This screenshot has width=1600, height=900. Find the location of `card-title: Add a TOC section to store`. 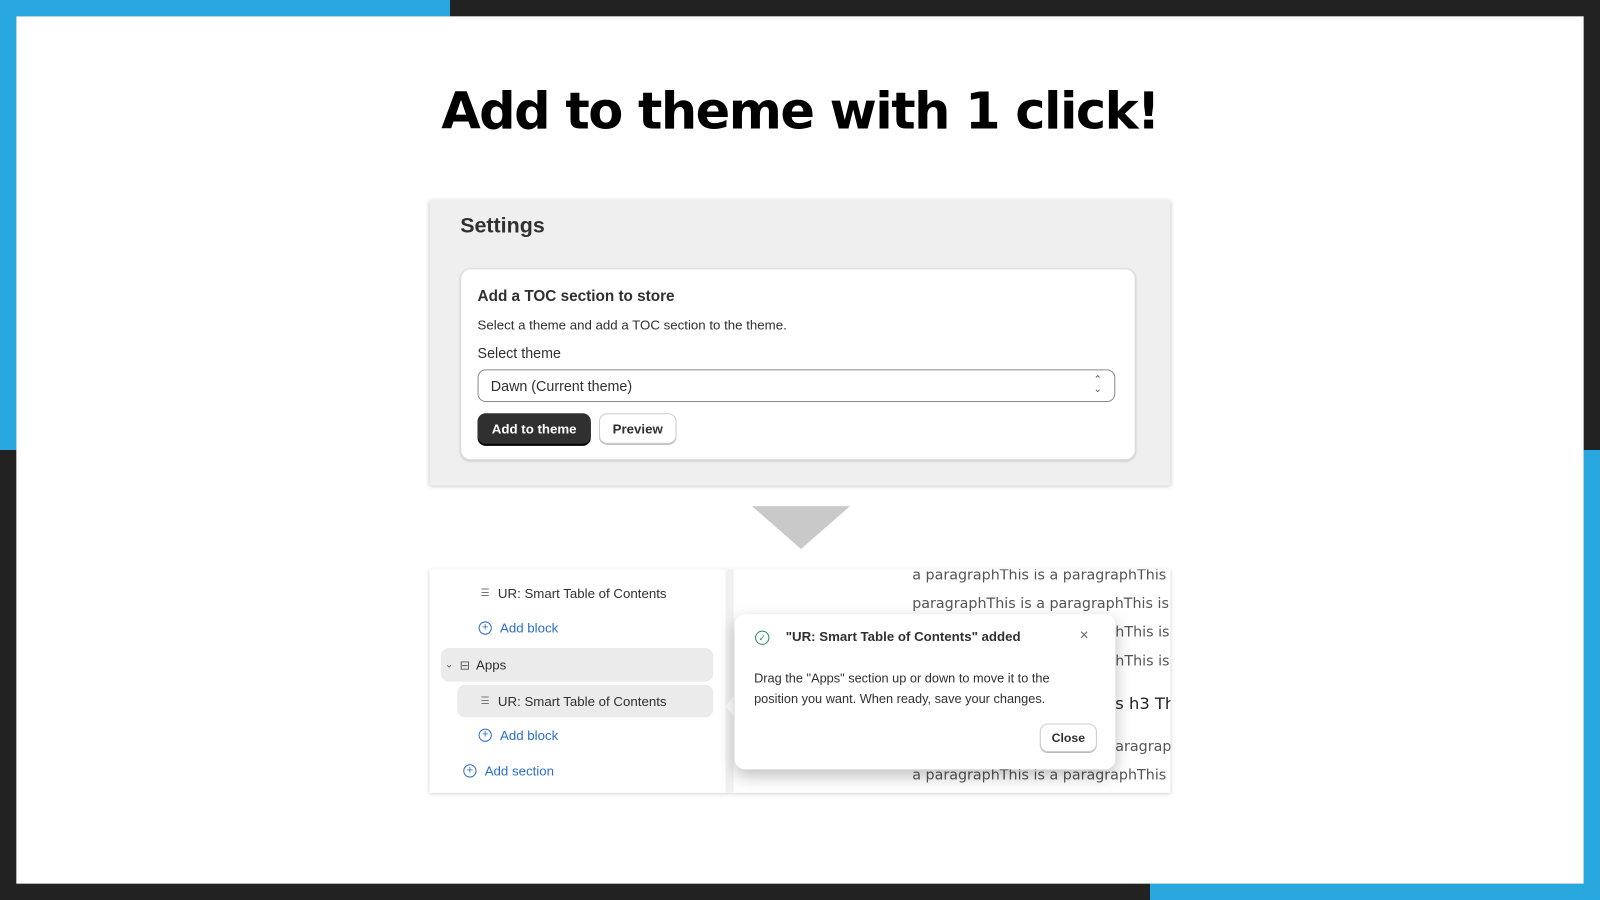

card-title: Add a TOC section to store is located at coordinates (576, 296).